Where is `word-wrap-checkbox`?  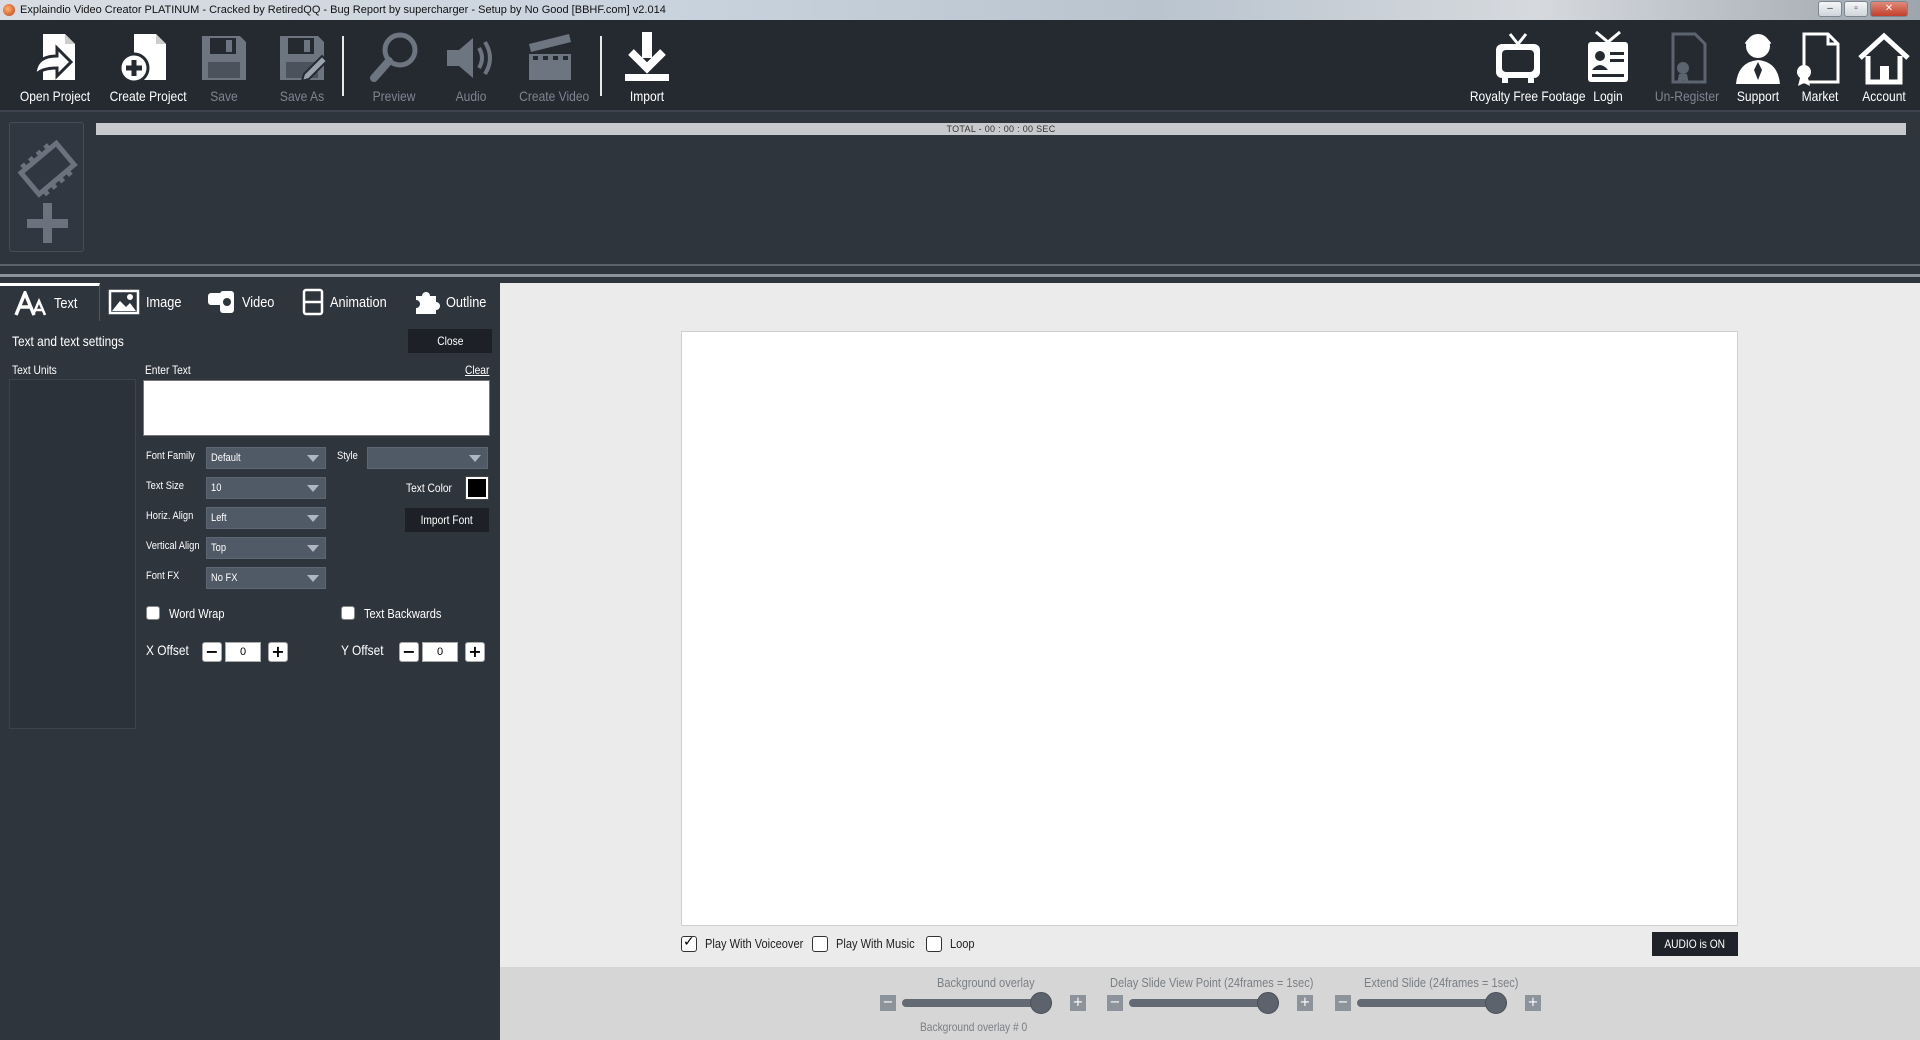
word-wrap-checkbox is located at coordinates (153, 613).